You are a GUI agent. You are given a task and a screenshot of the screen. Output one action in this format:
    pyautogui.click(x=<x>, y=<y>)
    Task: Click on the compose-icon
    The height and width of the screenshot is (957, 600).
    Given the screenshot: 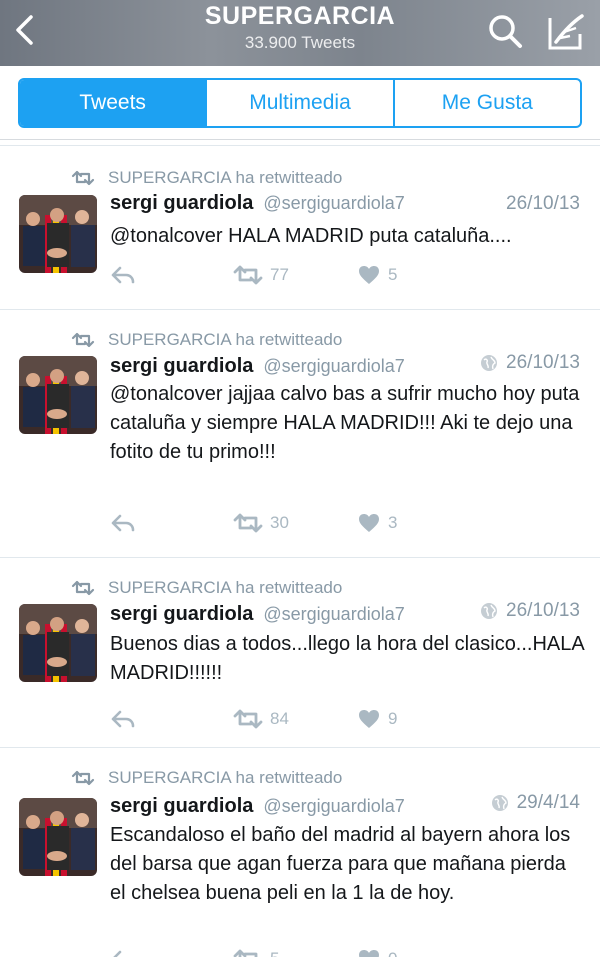 What is the action you would take?
    pyautogui.click(x=566, y=32)
    